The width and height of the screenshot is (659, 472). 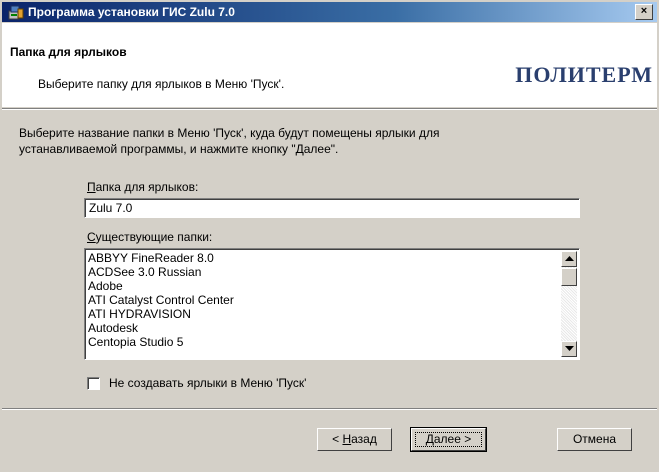 I want to click on close-button: ×, so click(x=644, y=12).